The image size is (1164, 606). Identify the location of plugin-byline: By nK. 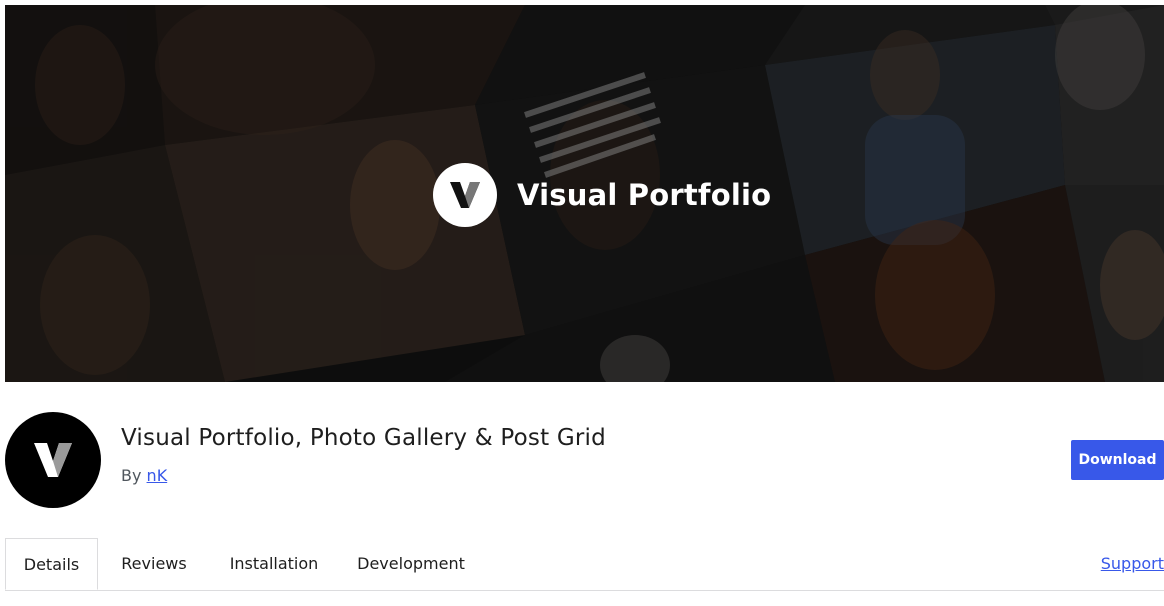
(144, 475).